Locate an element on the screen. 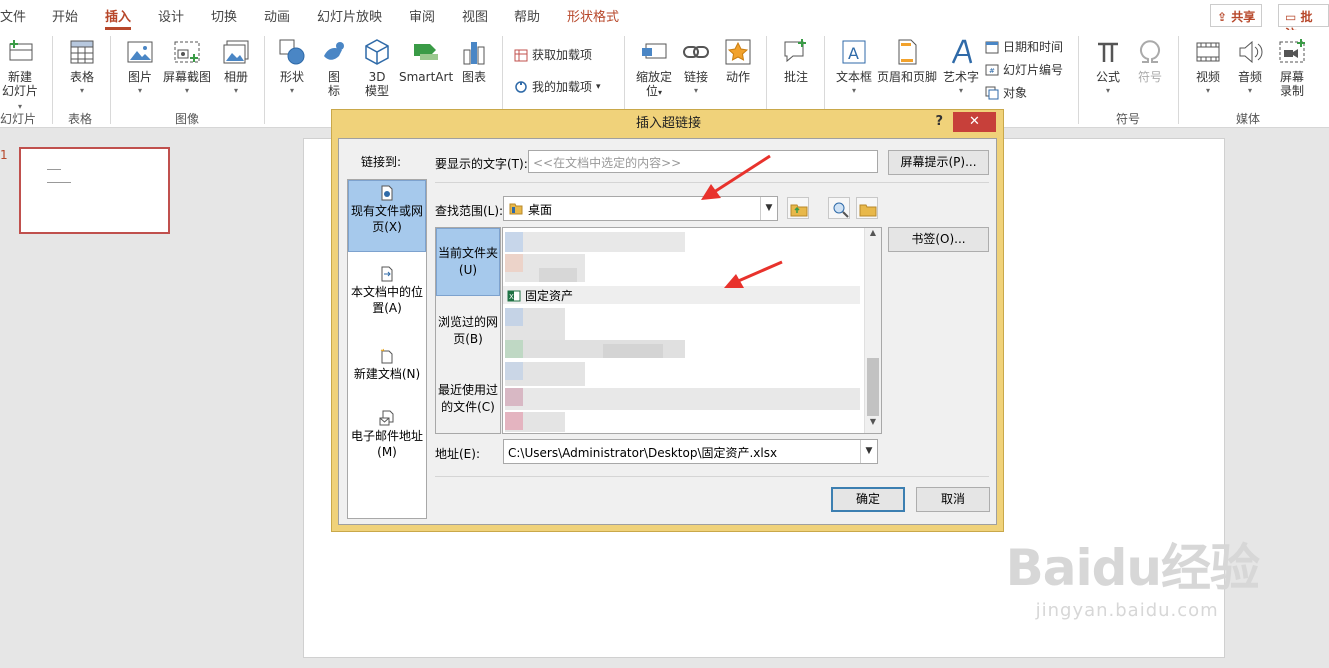 This screenshot has height=668, width=1329. dialog-title: 插入超链接 is located at coordinates (668, 123).